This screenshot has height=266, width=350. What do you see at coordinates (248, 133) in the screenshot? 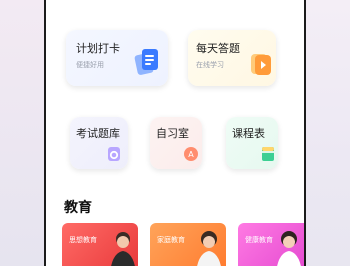
I see `card-timetable-title: 课程表` at bounding box center [248, 133].